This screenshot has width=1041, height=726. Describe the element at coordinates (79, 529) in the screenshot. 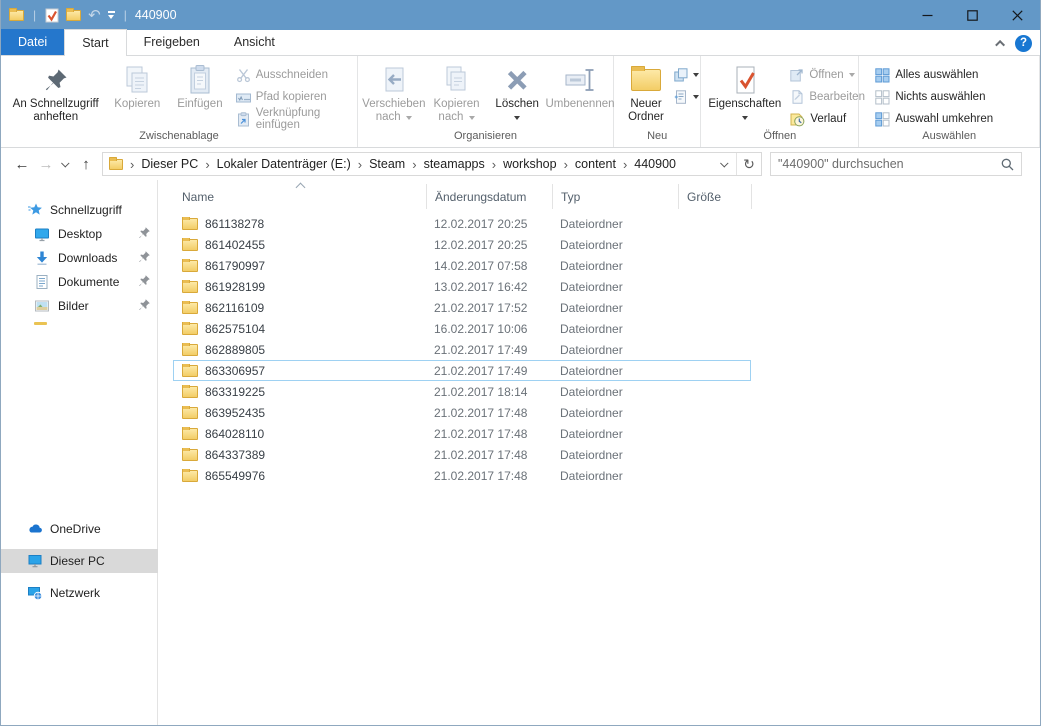

I see `sidebar-item-onedrive: OneDrive` at that location.